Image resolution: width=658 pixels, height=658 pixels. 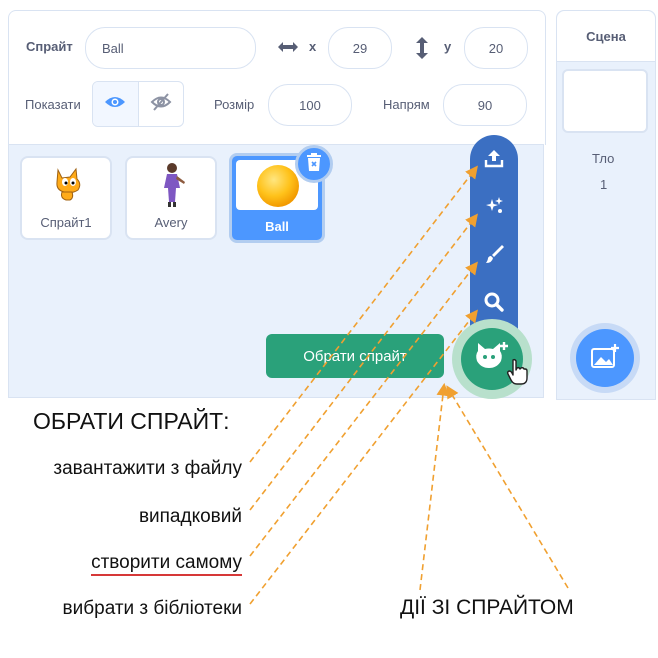 I want to click on show-button, so click(x=116, y=104).